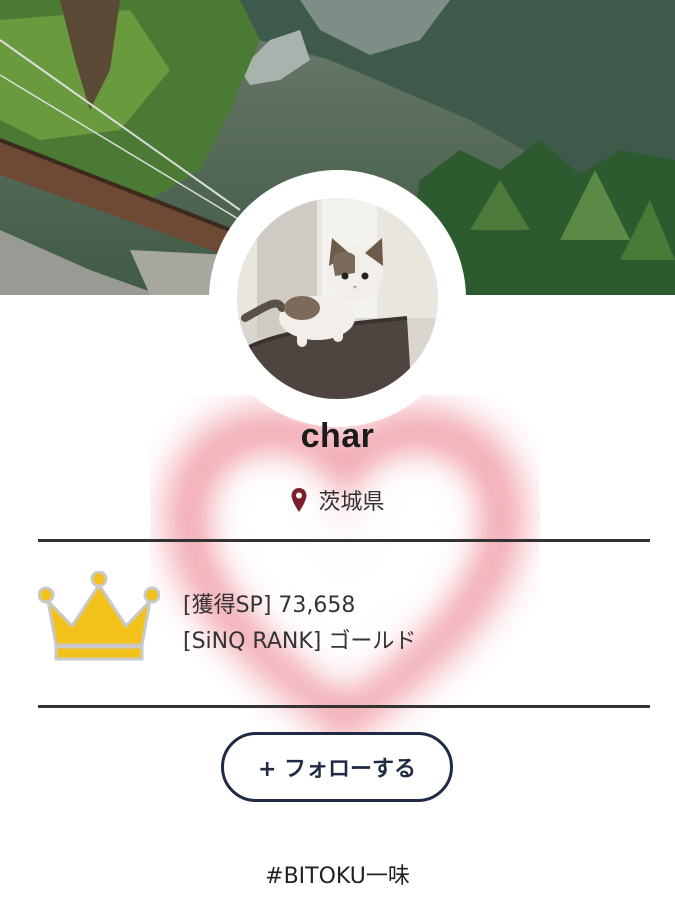 Image resolution: width=675 pixels, height=905 pixels. I want to click on sp-label: [獲得SP], so click(227, 605).